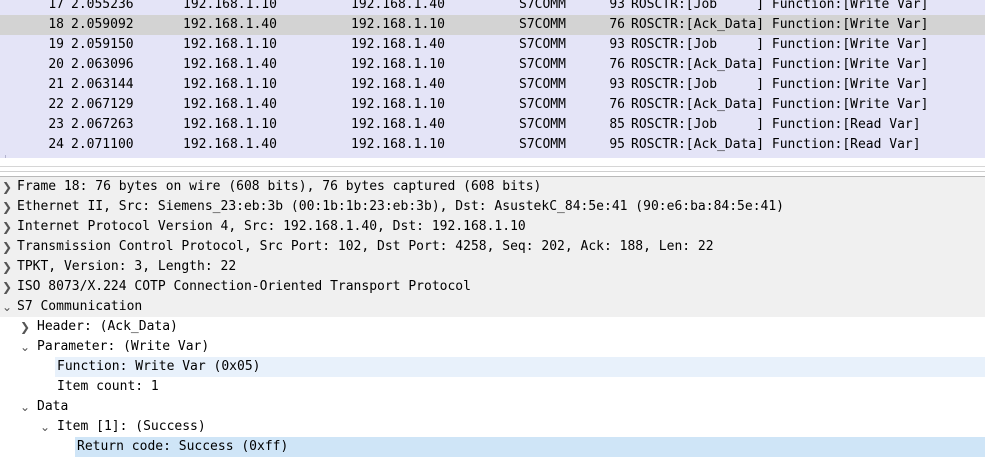 The height and width of the screenshot is (468, 985). What do you see at coordinates (53, 406) in the screenshot?
I see `tree-node-label: Data` at bounding box center [53, 406].